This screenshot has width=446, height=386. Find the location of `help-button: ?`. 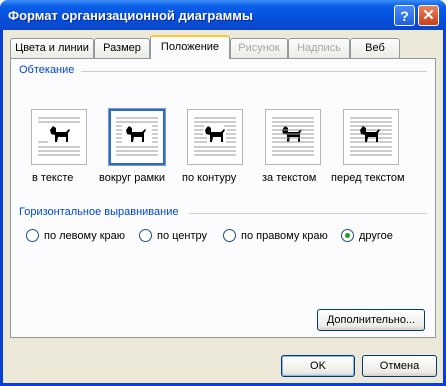

help-button: ? is located at coordinates (404, 15).